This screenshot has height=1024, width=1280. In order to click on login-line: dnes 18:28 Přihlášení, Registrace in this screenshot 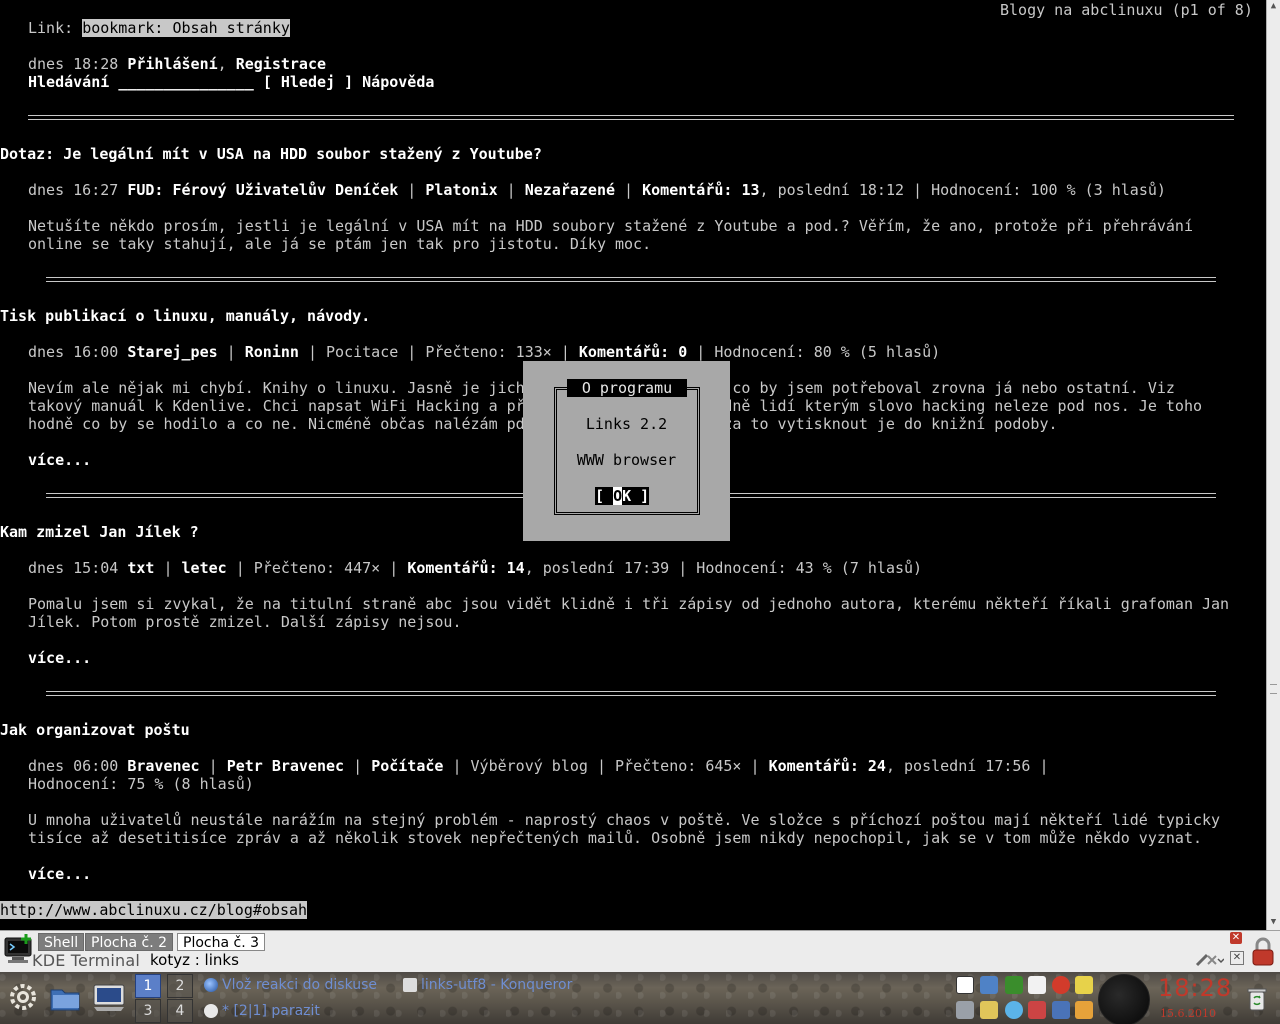, I will do `click(177, 64)`.